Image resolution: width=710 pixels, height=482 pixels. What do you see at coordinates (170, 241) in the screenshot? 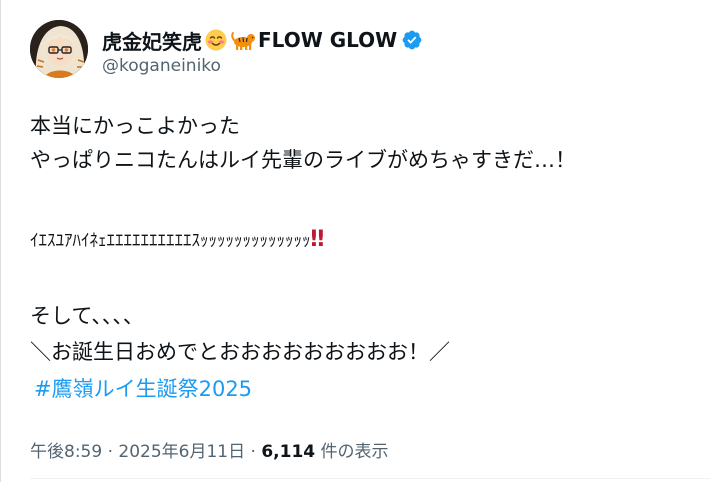
I see `tweet-text-halfwidth-kana: ｲｴｽﾕｱﾊｲﾈｪｴｴｴｴｴｴｴｴｴｴｽｯｯｯｯｯｯｯｯｯｯｯｯｯ` at bounding box center [170, 241].